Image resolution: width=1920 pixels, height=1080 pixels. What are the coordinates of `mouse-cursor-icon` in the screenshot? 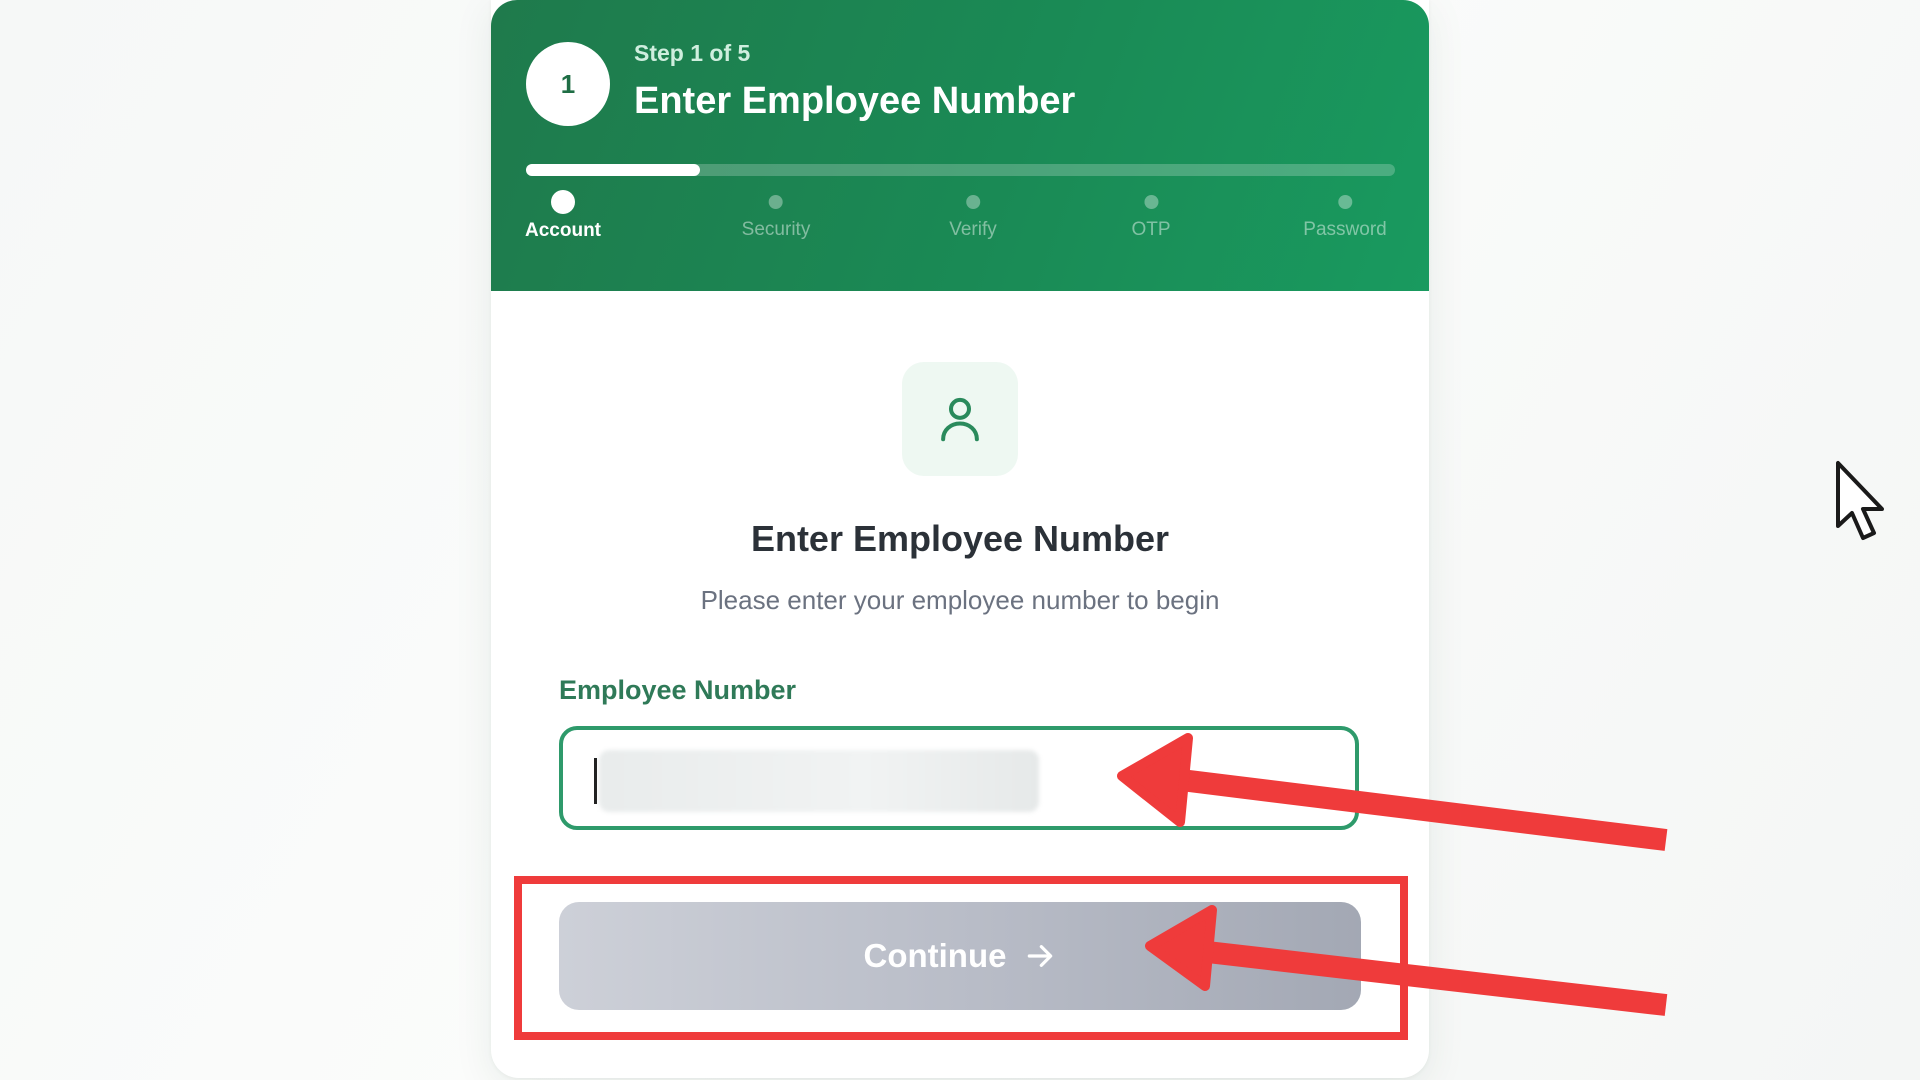 It's located at (1860, 500).